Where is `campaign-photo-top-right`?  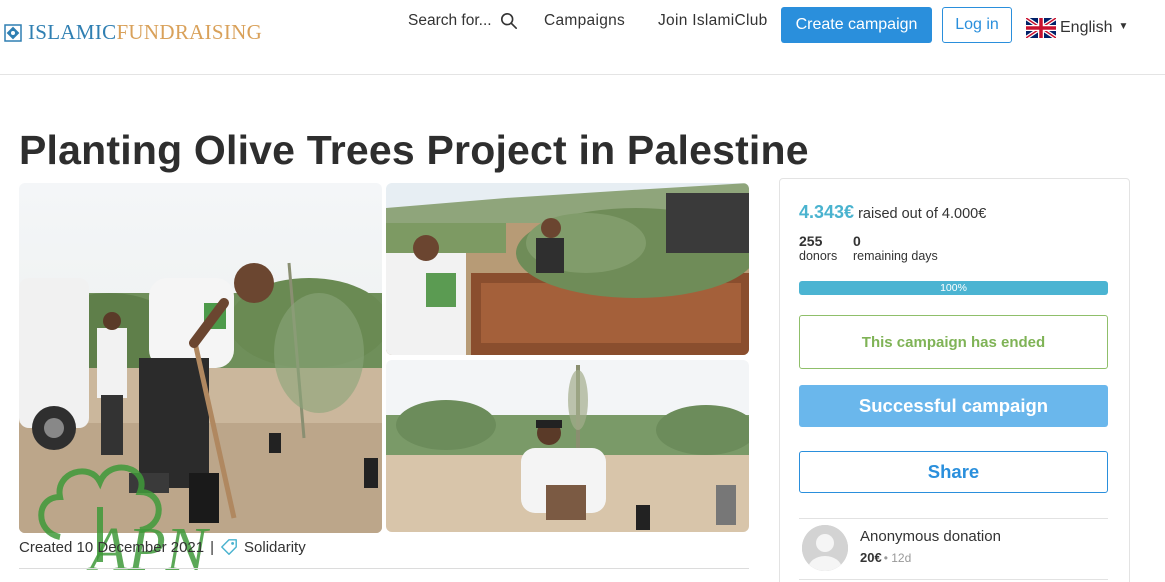
campaign-photo-top-right is located at coordinates (567, 269).